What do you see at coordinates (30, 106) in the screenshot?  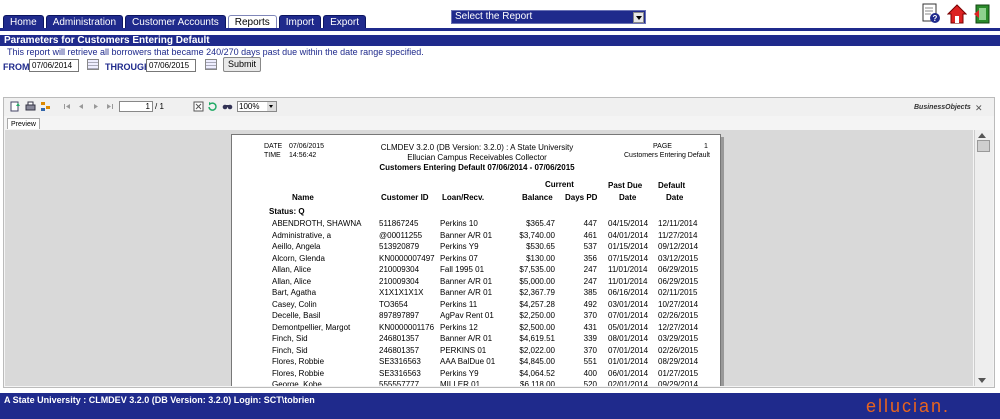 I see `print-icon` at bounding box center [30, 106].